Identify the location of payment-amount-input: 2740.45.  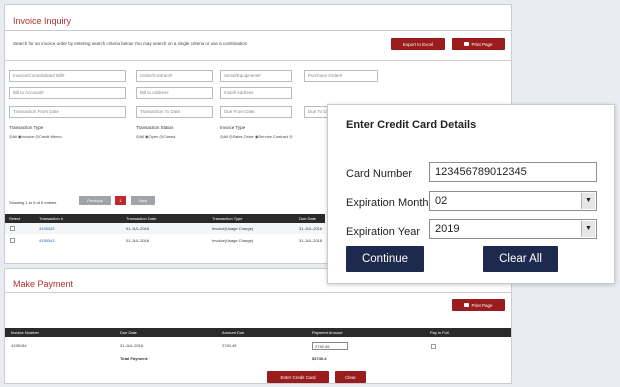
(330, 346).